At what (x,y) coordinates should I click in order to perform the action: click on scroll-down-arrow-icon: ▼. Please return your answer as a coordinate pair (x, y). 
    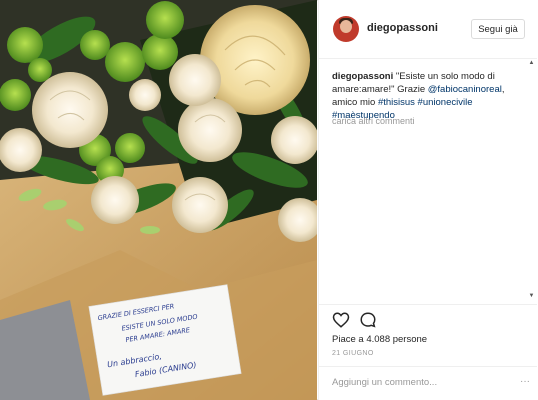
    Looking at the image, I should click on (531, 296).